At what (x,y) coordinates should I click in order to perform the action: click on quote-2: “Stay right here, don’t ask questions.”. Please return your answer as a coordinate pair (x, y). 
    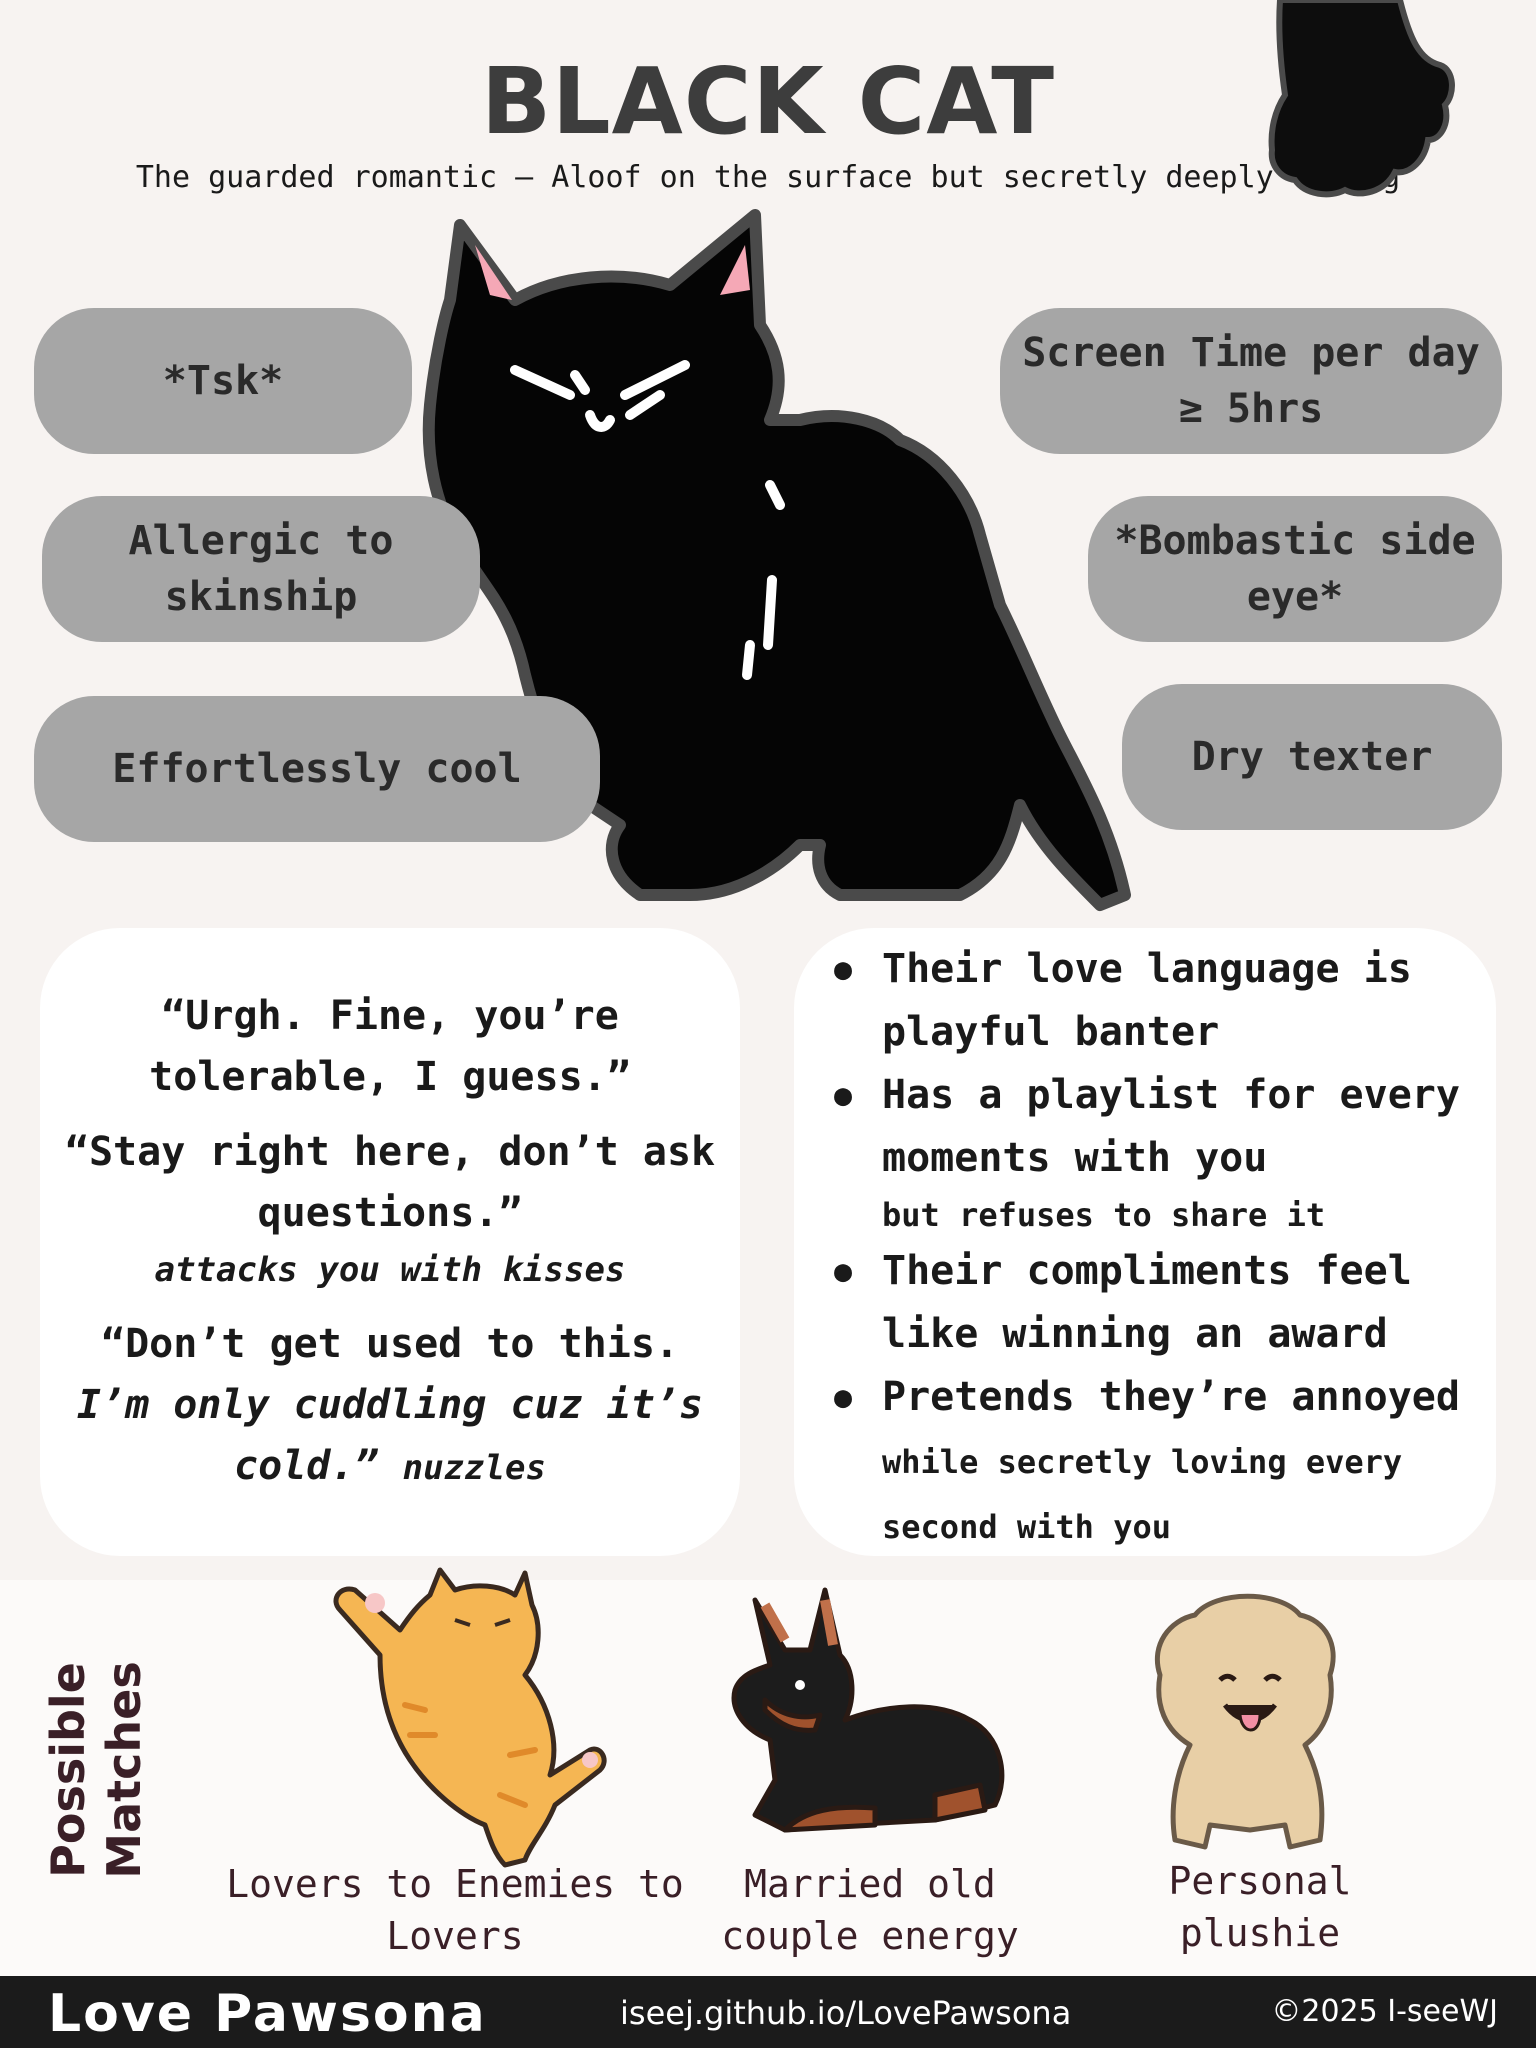
    Looking at the image, I should click on (390, 1182).